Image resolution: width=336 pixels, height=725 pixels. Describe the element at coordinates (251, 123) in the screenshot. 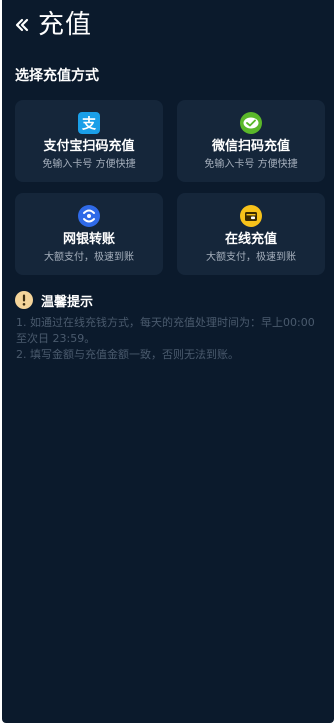

I see `wechat-icon` at that location.